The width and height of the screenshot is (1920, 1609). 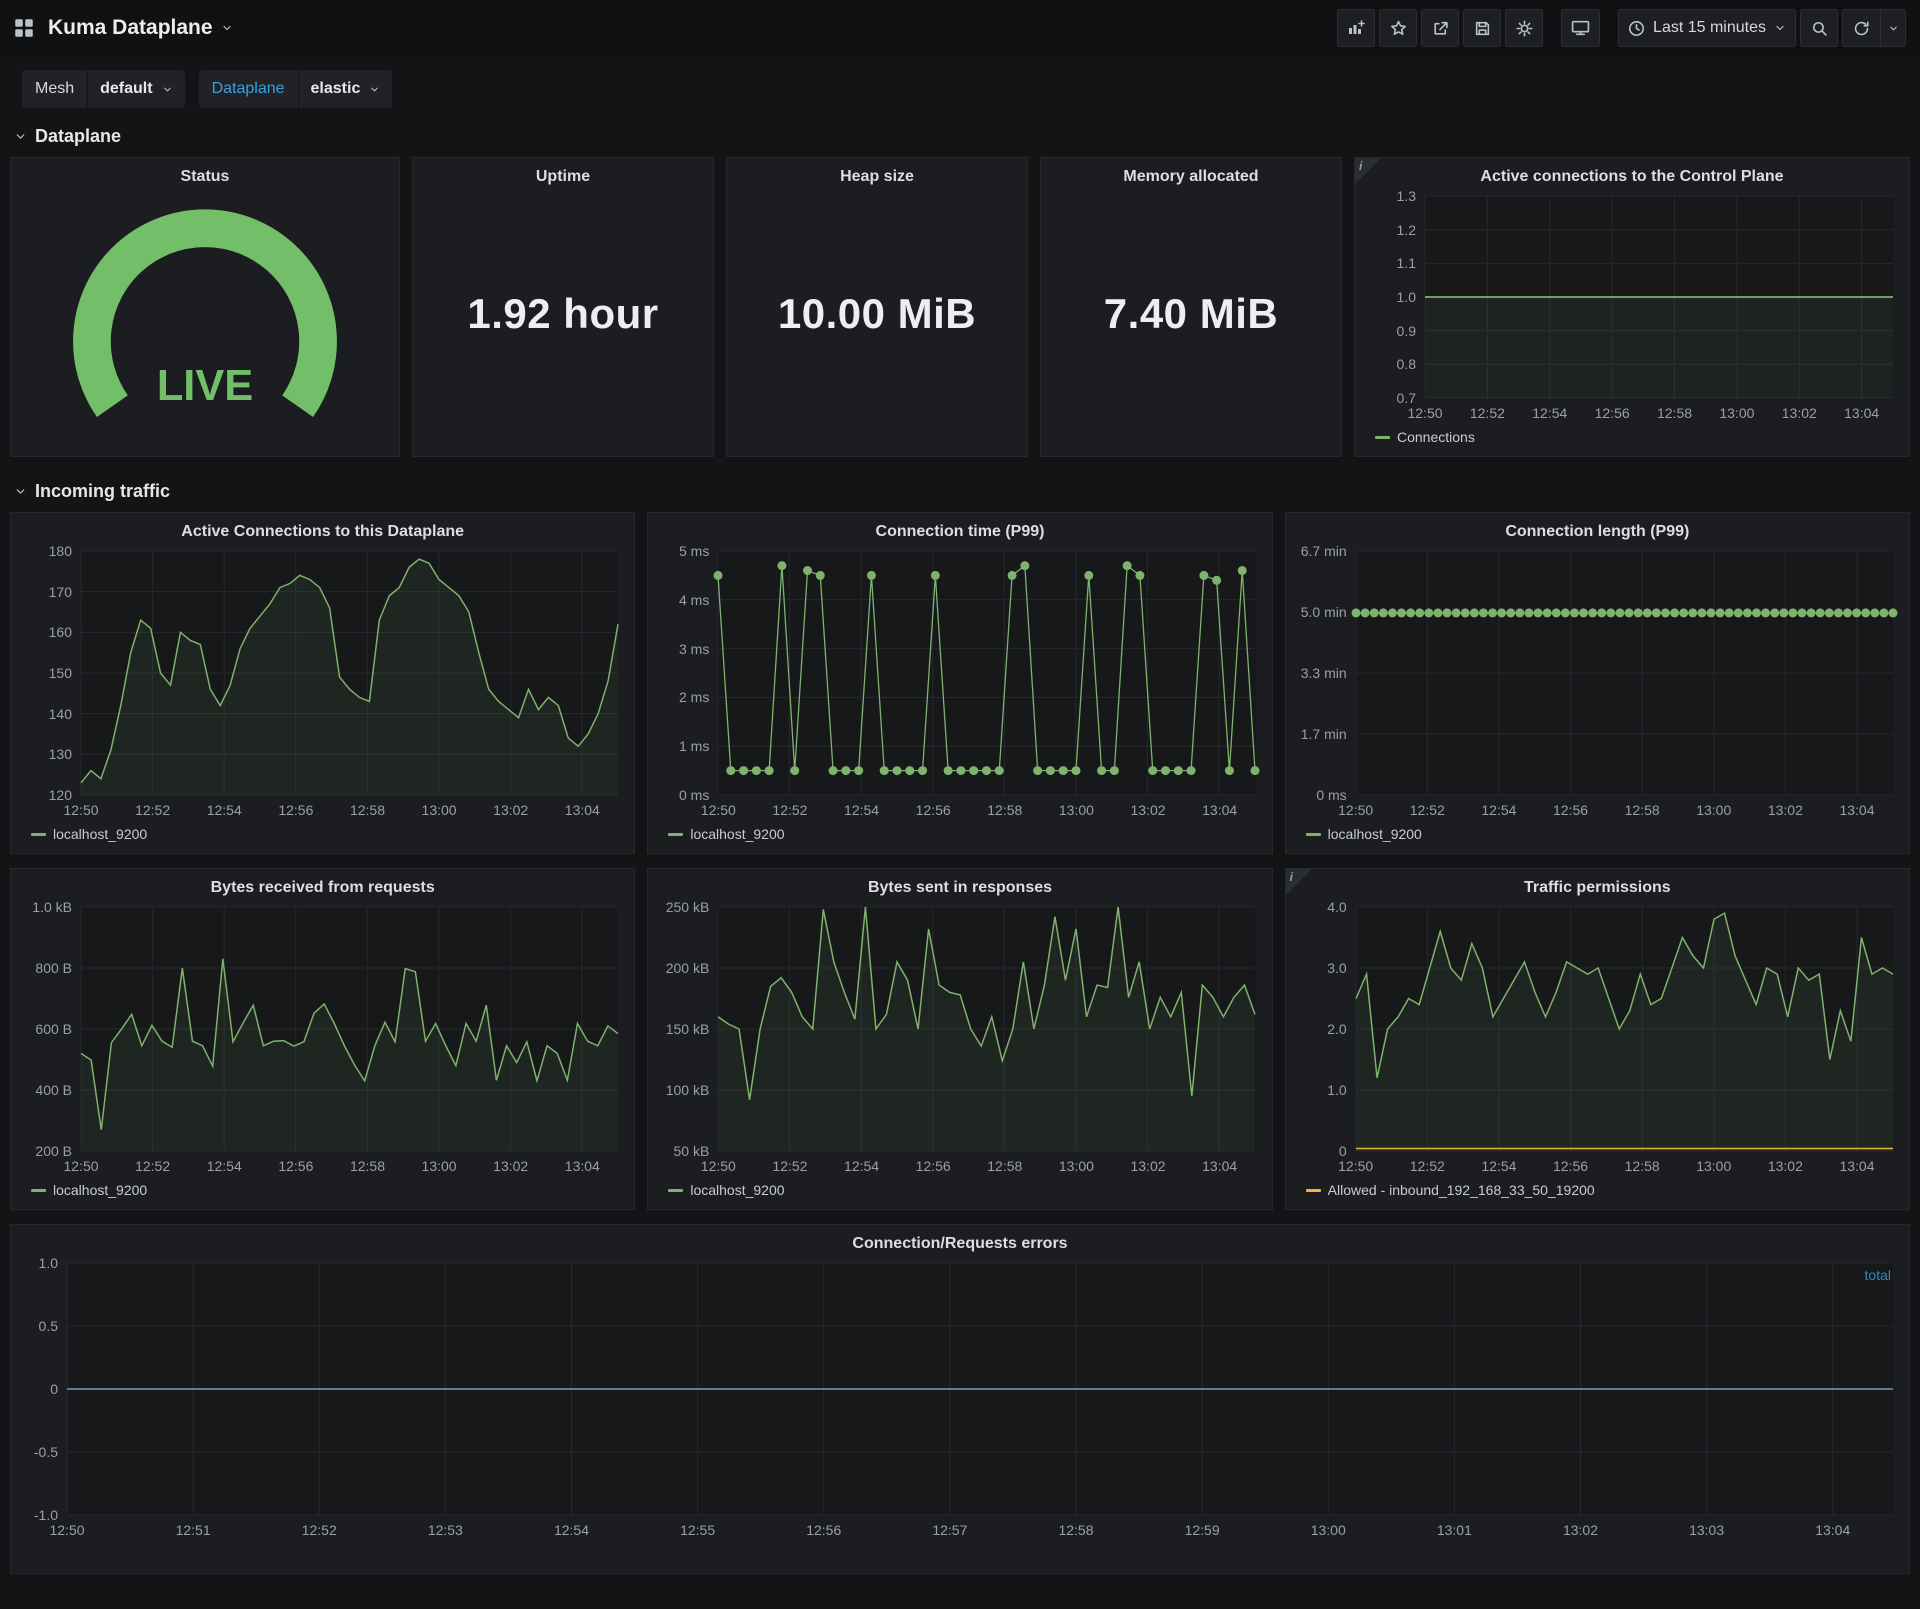 I want to click on section-title: Dataplane, so click(x=78, y=136).